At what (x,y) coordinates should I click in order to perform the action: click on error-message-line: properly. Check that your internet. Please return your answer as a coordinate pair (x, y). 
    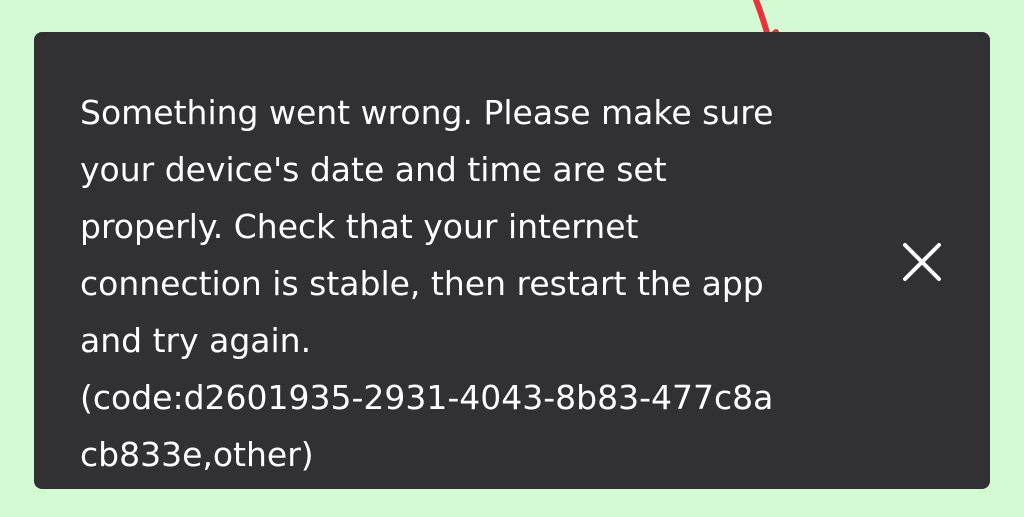
    Looking at the image, I should click on (359, 226).